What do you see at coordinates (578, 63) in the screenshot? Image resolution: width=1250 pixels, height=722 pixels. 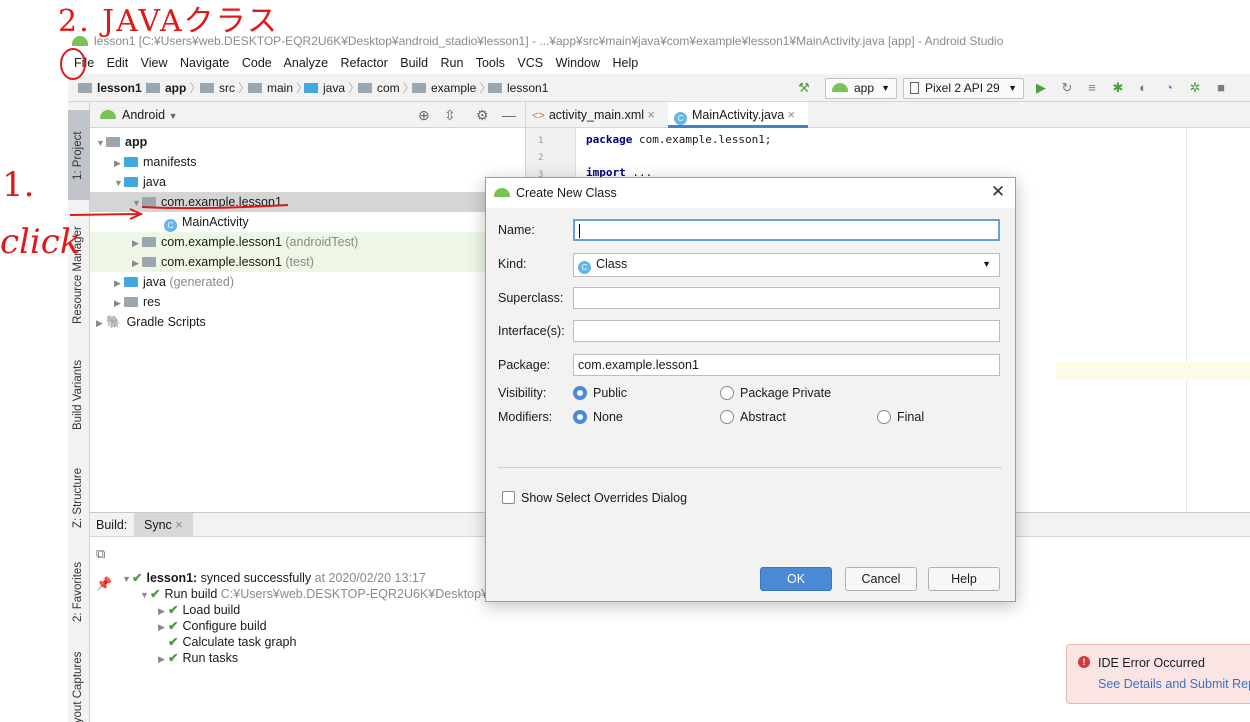 I see `menu-window: Window` at bounding box center [578, 63].